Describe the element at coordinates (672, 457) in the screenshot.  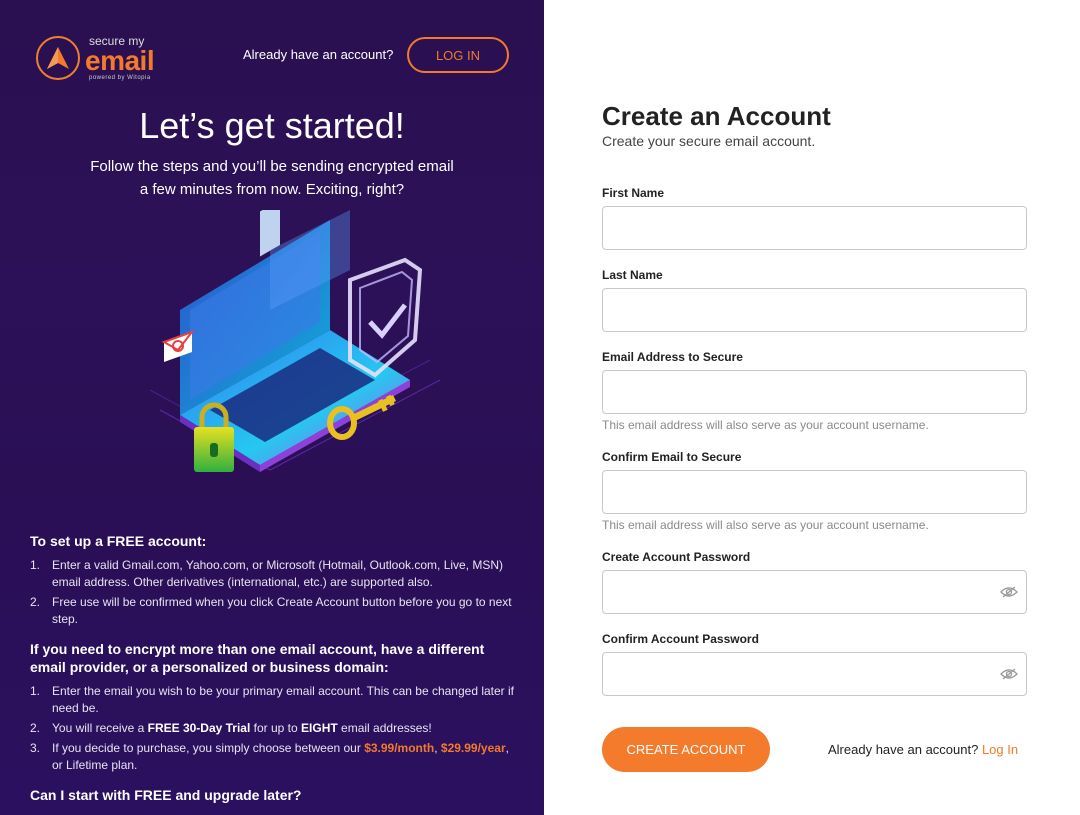
I see `confirm-email-label: Confirm Email to Secure` at that location.